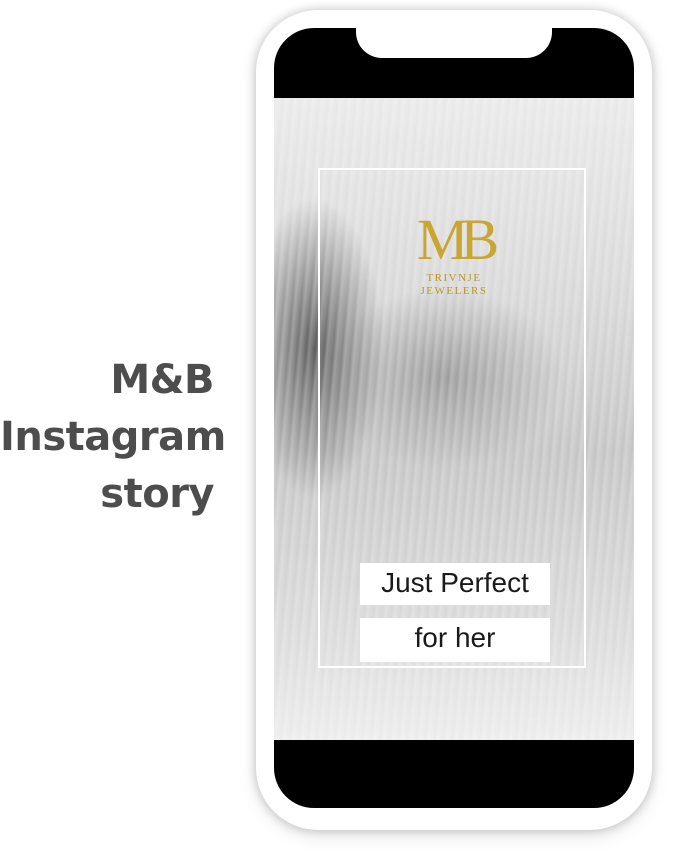 This screenshot has width=678, height=868. I want to click on logo-monogram: MB, so click(457, 239).